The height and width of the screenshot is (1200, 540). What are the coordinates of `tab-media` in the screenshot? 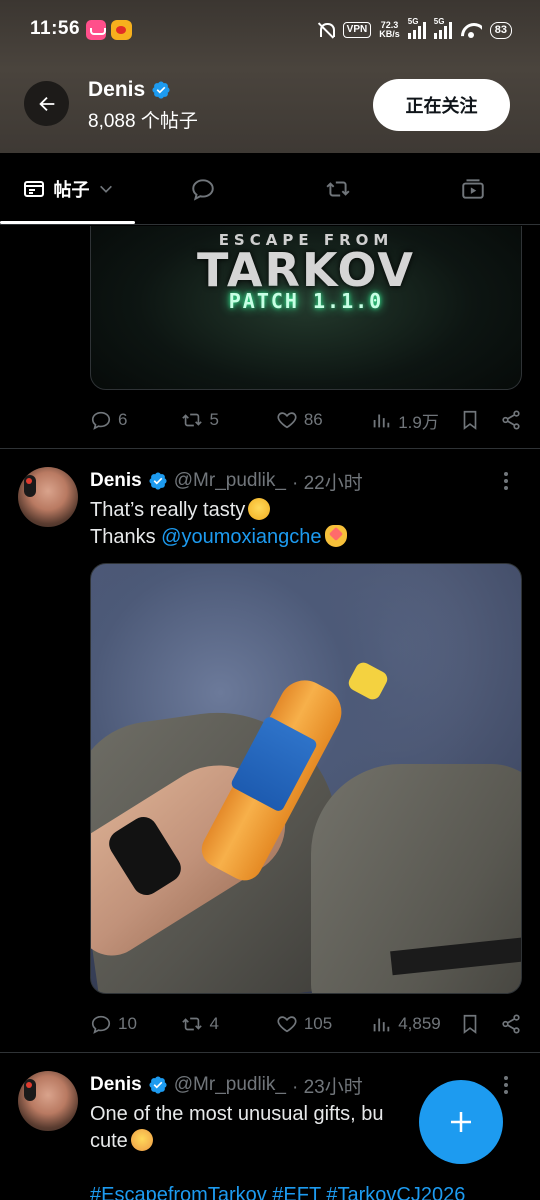 It's located at (472, 188).